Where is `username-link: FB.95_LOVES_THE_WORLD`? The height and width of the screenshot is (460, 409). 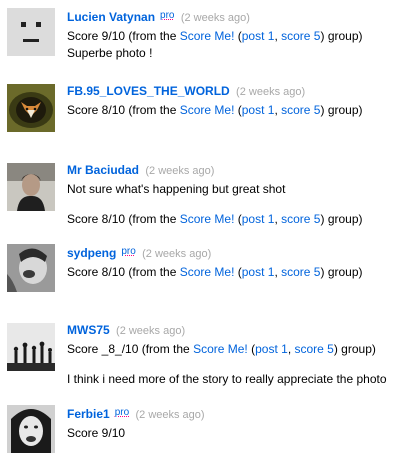 username-link: FB.95_LOVES_THE_WORLD is located at coordinates (148, 91).